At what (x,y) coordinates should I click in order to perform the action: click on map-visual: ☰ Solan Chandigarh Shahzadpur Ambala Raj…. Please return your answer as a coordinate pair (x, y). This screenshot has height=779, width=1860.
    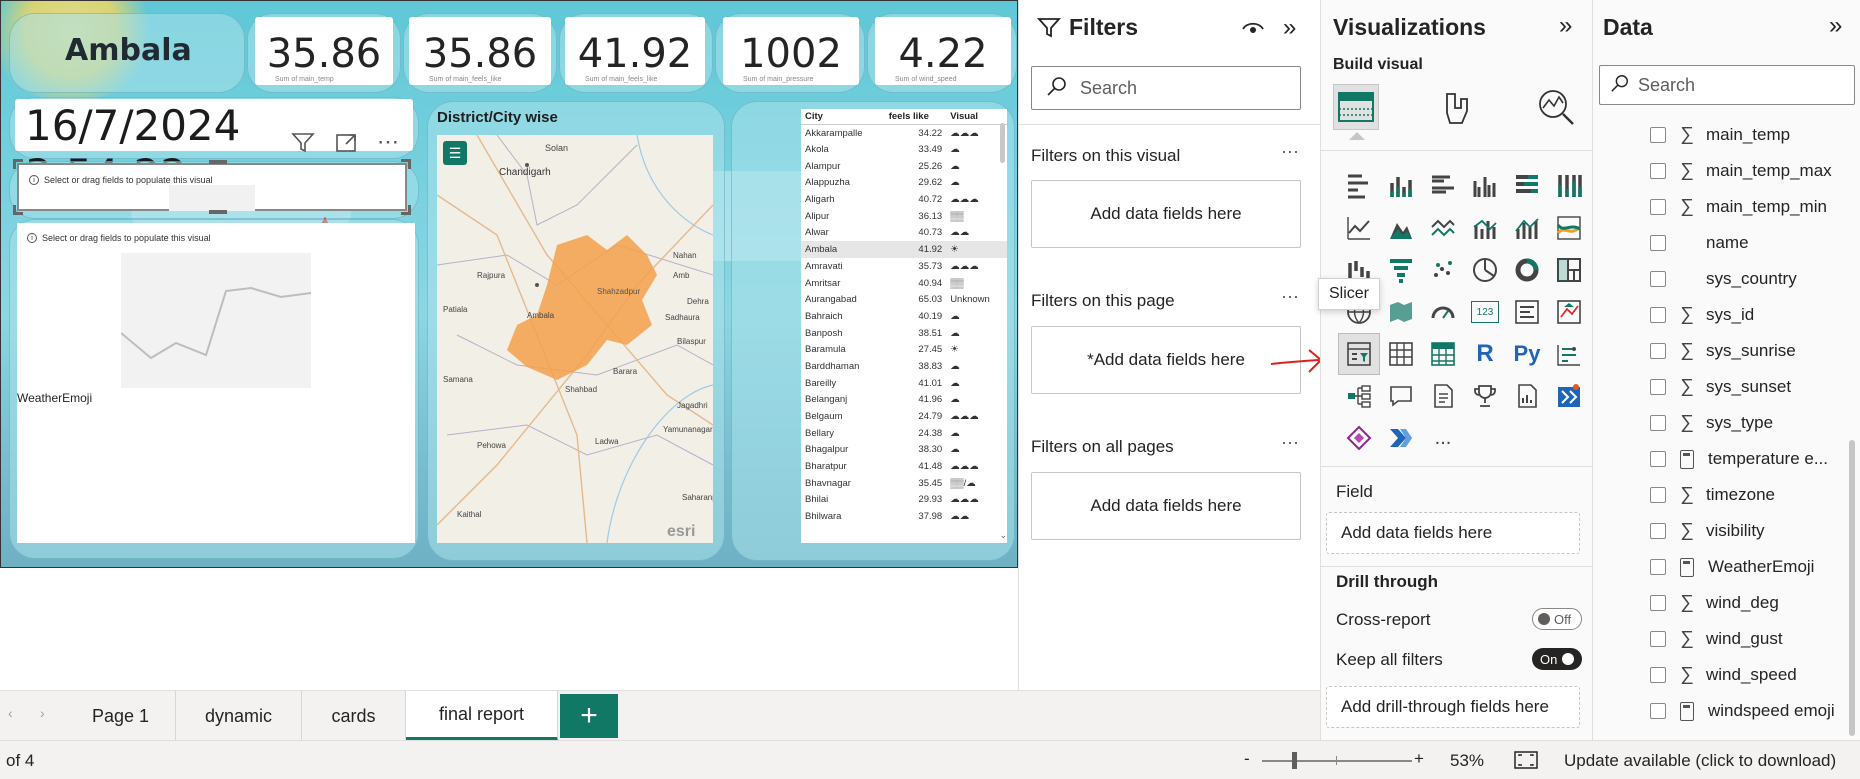
    Looking at the image, I should click on (575, 339).